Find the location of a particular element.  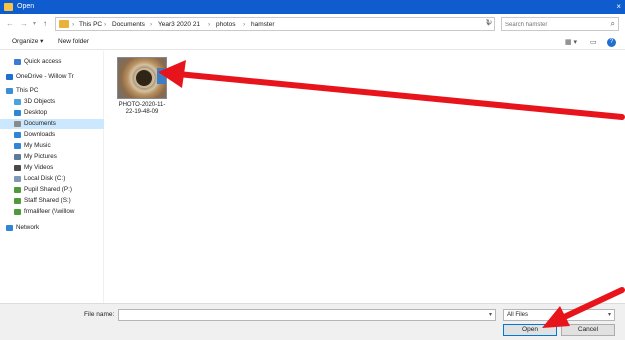

breadcrumb-this-pc: This PC is located at coordinates (90, 24).